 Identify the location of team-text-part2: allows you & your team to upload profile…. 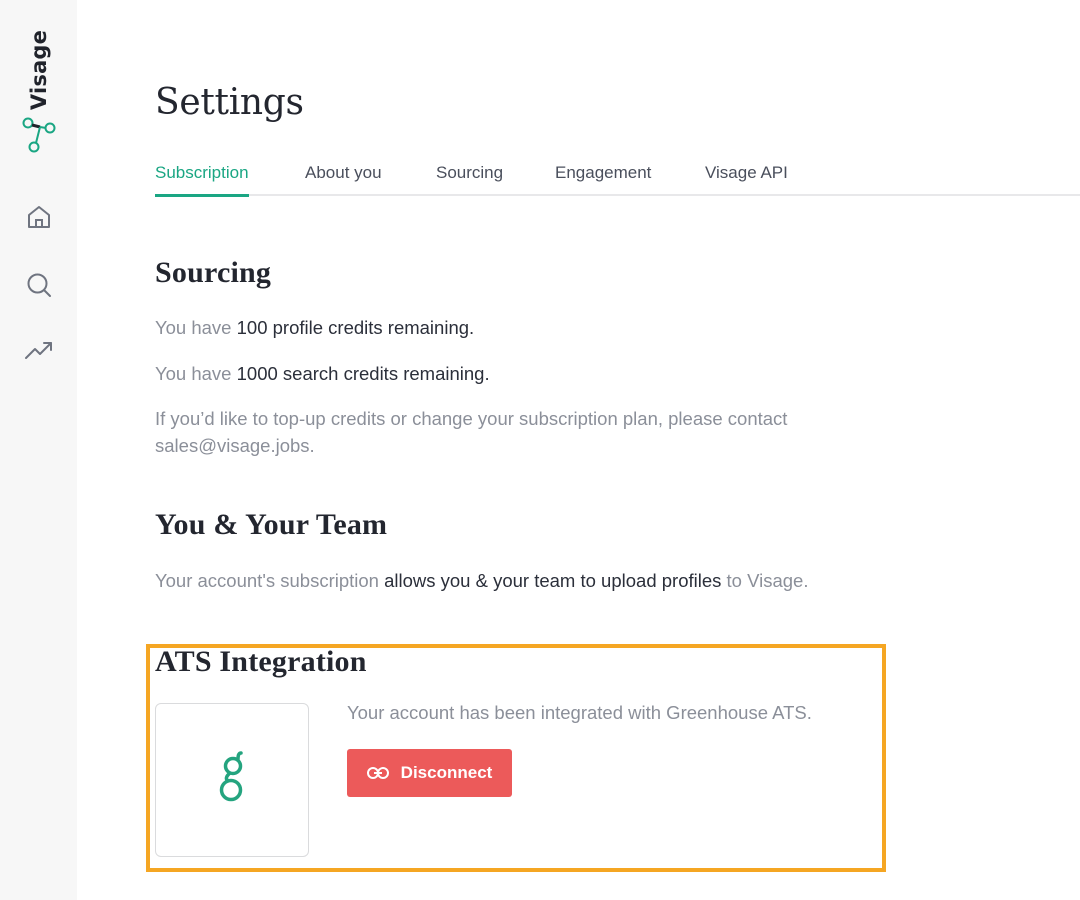
(553, 580).